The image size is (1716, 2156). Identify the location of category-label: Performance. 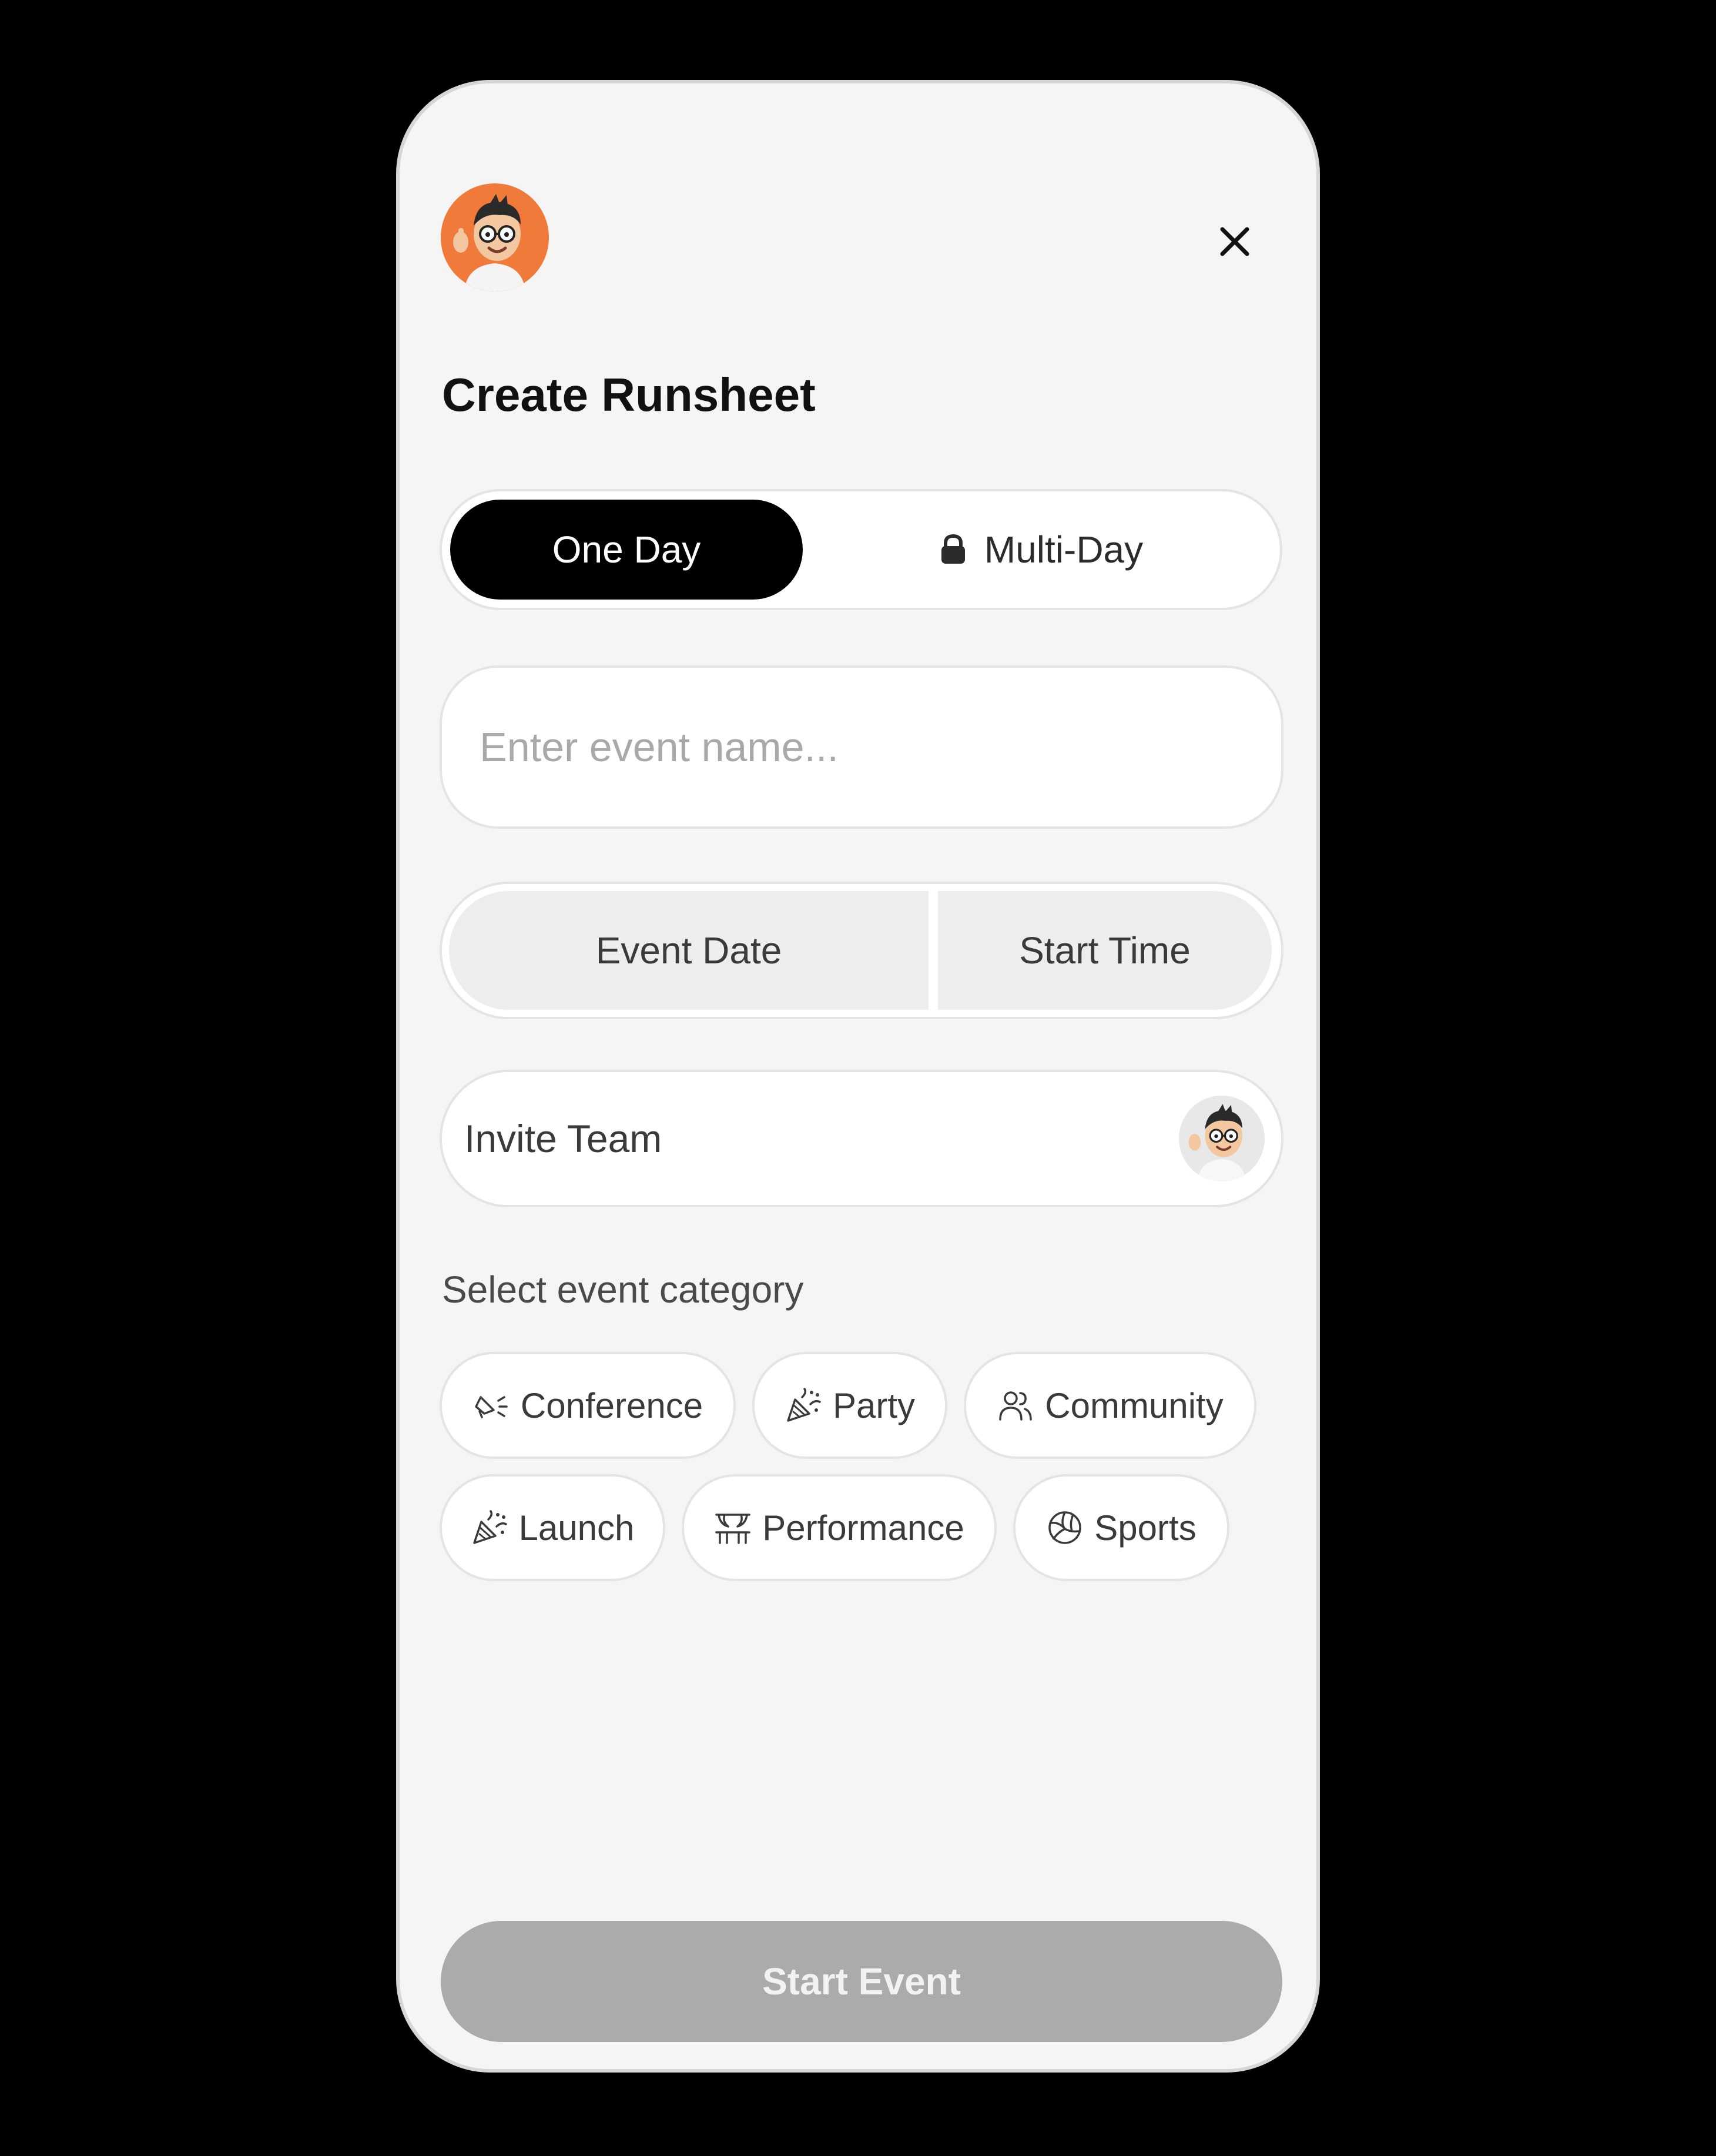
(863, 1528).